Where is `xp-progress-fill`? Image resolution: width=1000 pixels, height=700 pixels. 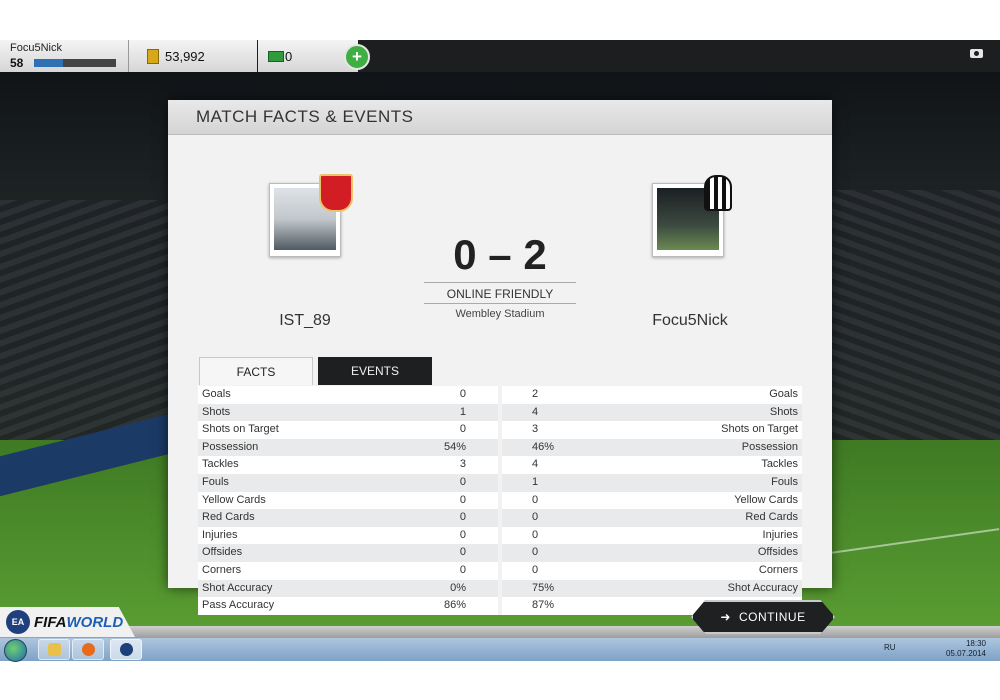
xp-progress-fill is located at coordinates (48, 63).